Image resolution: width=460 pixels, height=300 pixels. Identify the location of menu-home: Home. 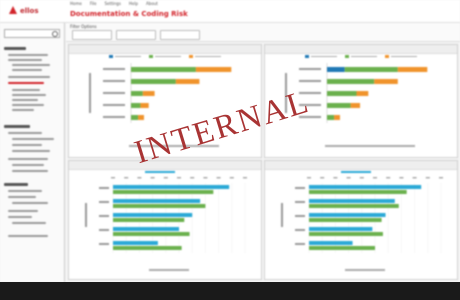
(76, 3).